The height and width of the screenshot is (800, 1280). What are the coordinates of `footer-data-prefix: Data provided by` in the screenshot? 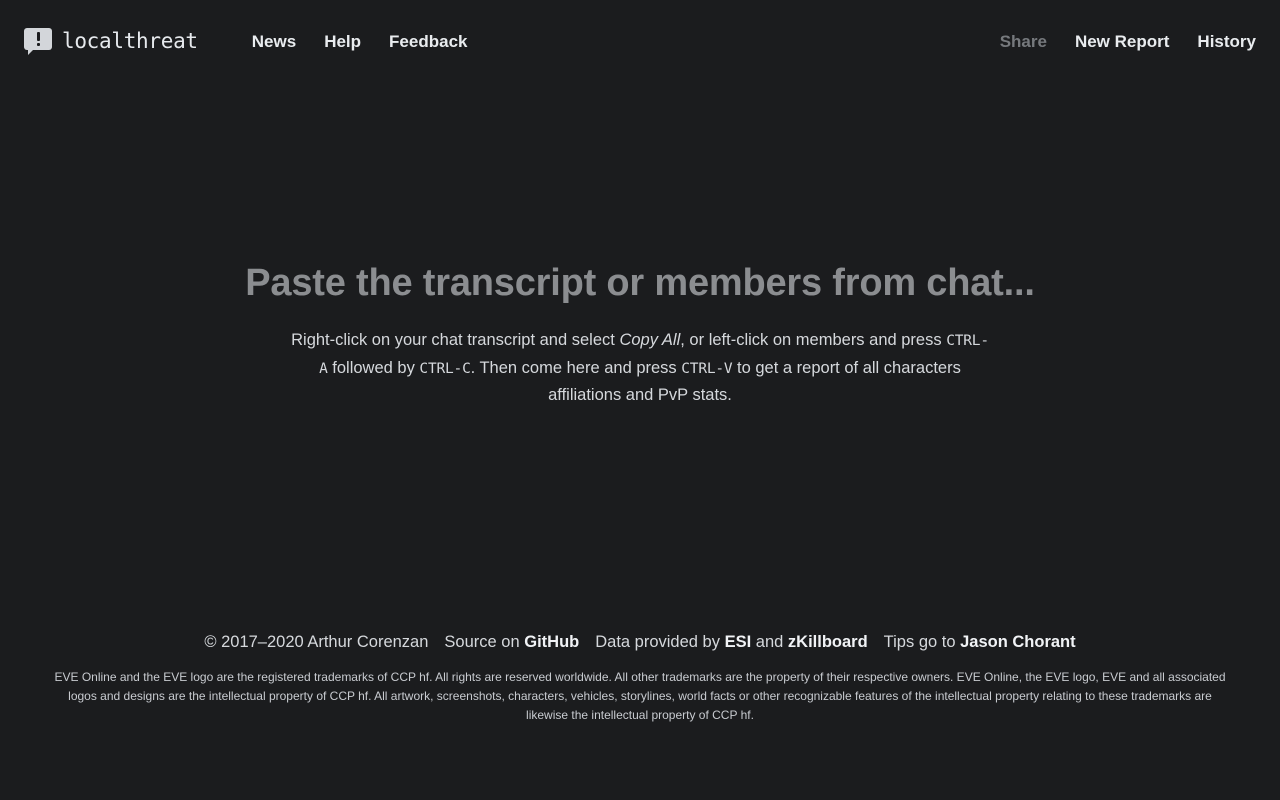 It's located at (657, 642).